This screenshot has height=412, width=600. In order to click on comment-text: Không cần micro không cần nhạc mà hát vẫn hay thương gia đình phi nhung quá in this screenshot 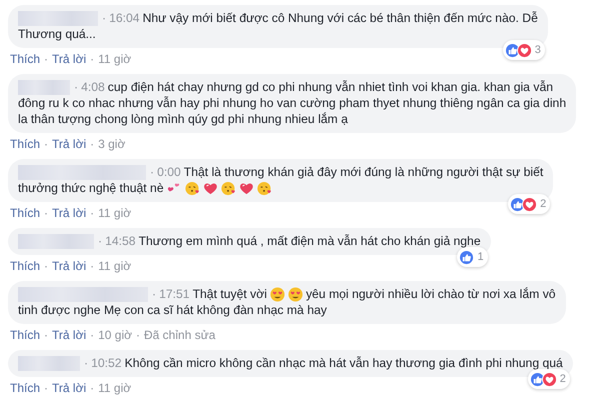, I will do `click(343, 363)`.